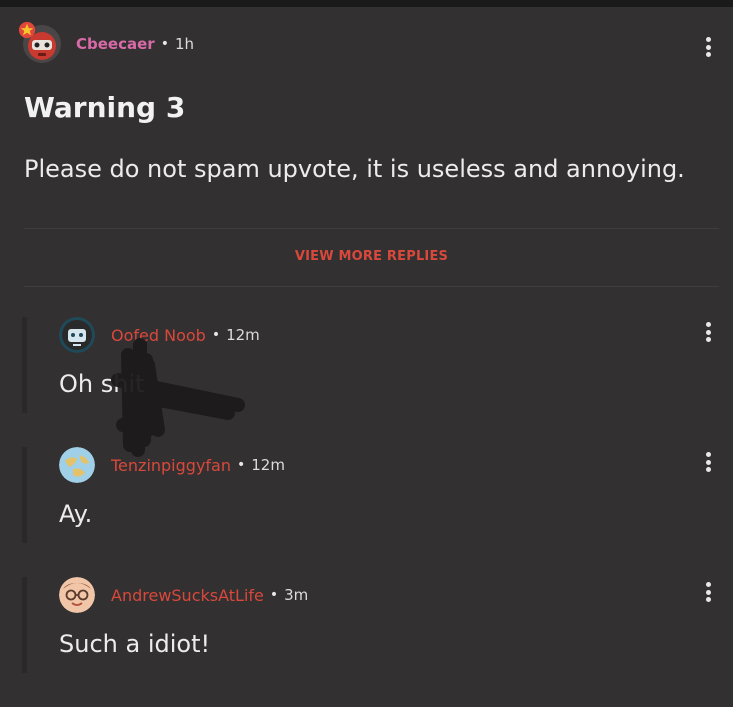  What do you see at coordinates (27, 30) in the screenshot?
I see `star-badge-icon` at bounding box center [27, 30].